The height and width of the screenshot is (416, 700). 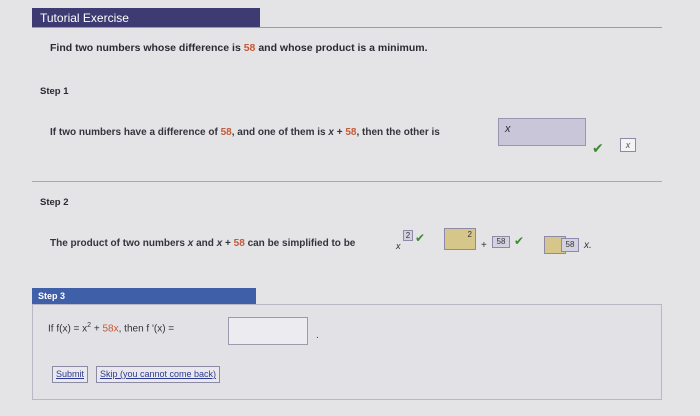 What do you see at coordinates (542, 132) in the screenshot?
I see `step1-answer-field: x` at bounding box center [542, 132].